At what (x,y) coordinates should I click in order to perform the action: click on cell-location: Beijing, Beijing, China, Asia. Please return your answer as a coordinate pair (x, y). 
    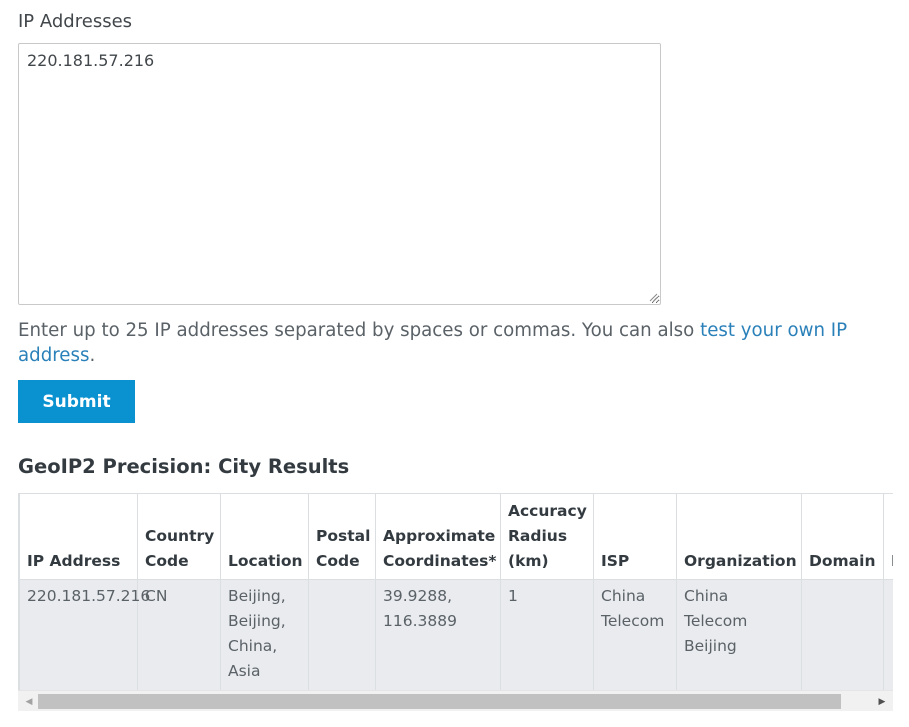
    Looking at the image, I should click on (264, 634).